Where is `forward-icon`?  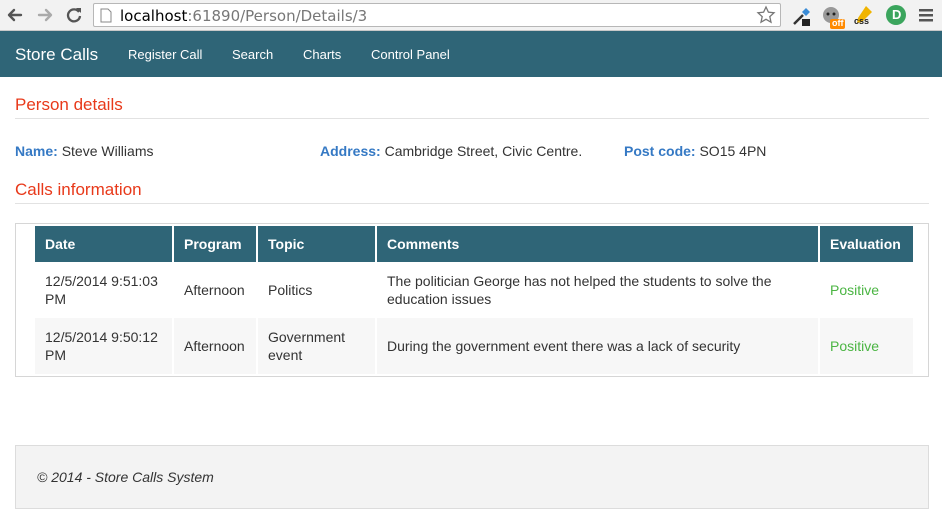
forward-icon is located at coordinates (45, 15).